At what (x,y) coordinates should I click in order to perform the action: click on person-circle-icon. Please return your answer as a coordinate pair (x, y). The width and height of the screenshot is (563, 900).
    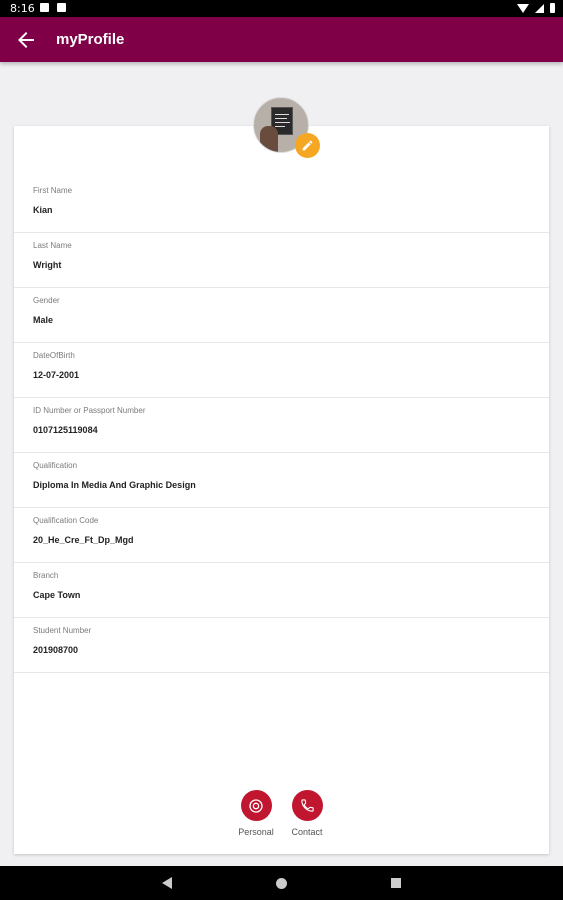
    Looking at the image, I should click on (256, 805).